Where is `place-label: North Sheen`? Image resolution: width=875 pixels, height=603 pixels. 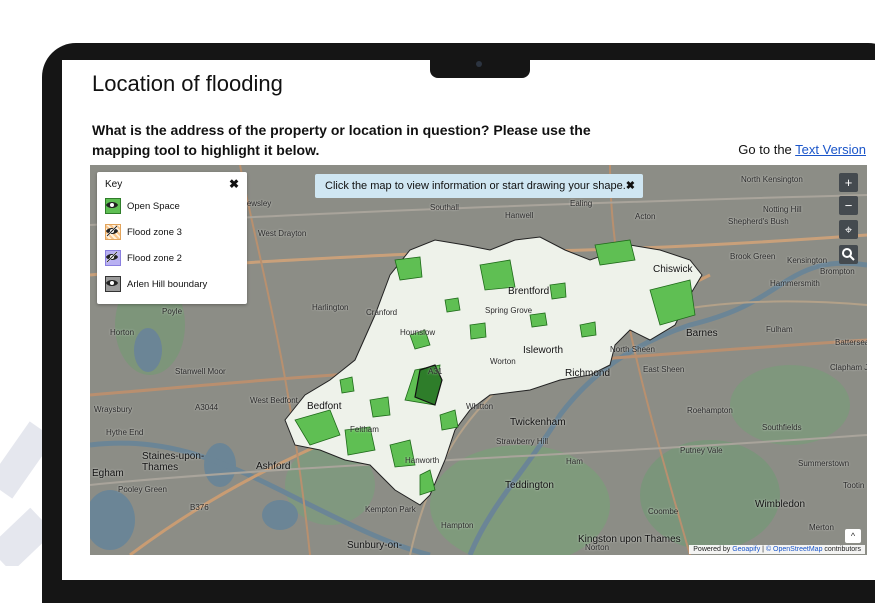
place-label: North Sheen is located at coordinates (632, 349).